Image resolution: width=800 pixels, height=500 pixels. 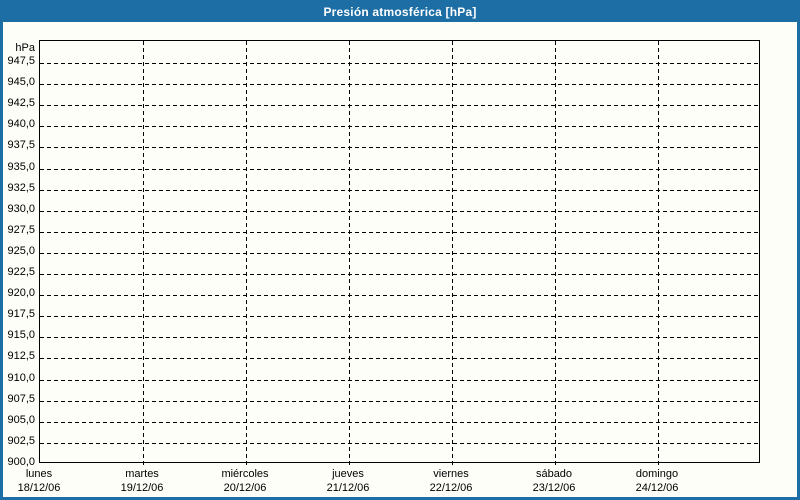 What do you see at coordinates (21, 188) in the screenshot?
I see `y-tick-label: 932,5` at bounding box center [21, 188].